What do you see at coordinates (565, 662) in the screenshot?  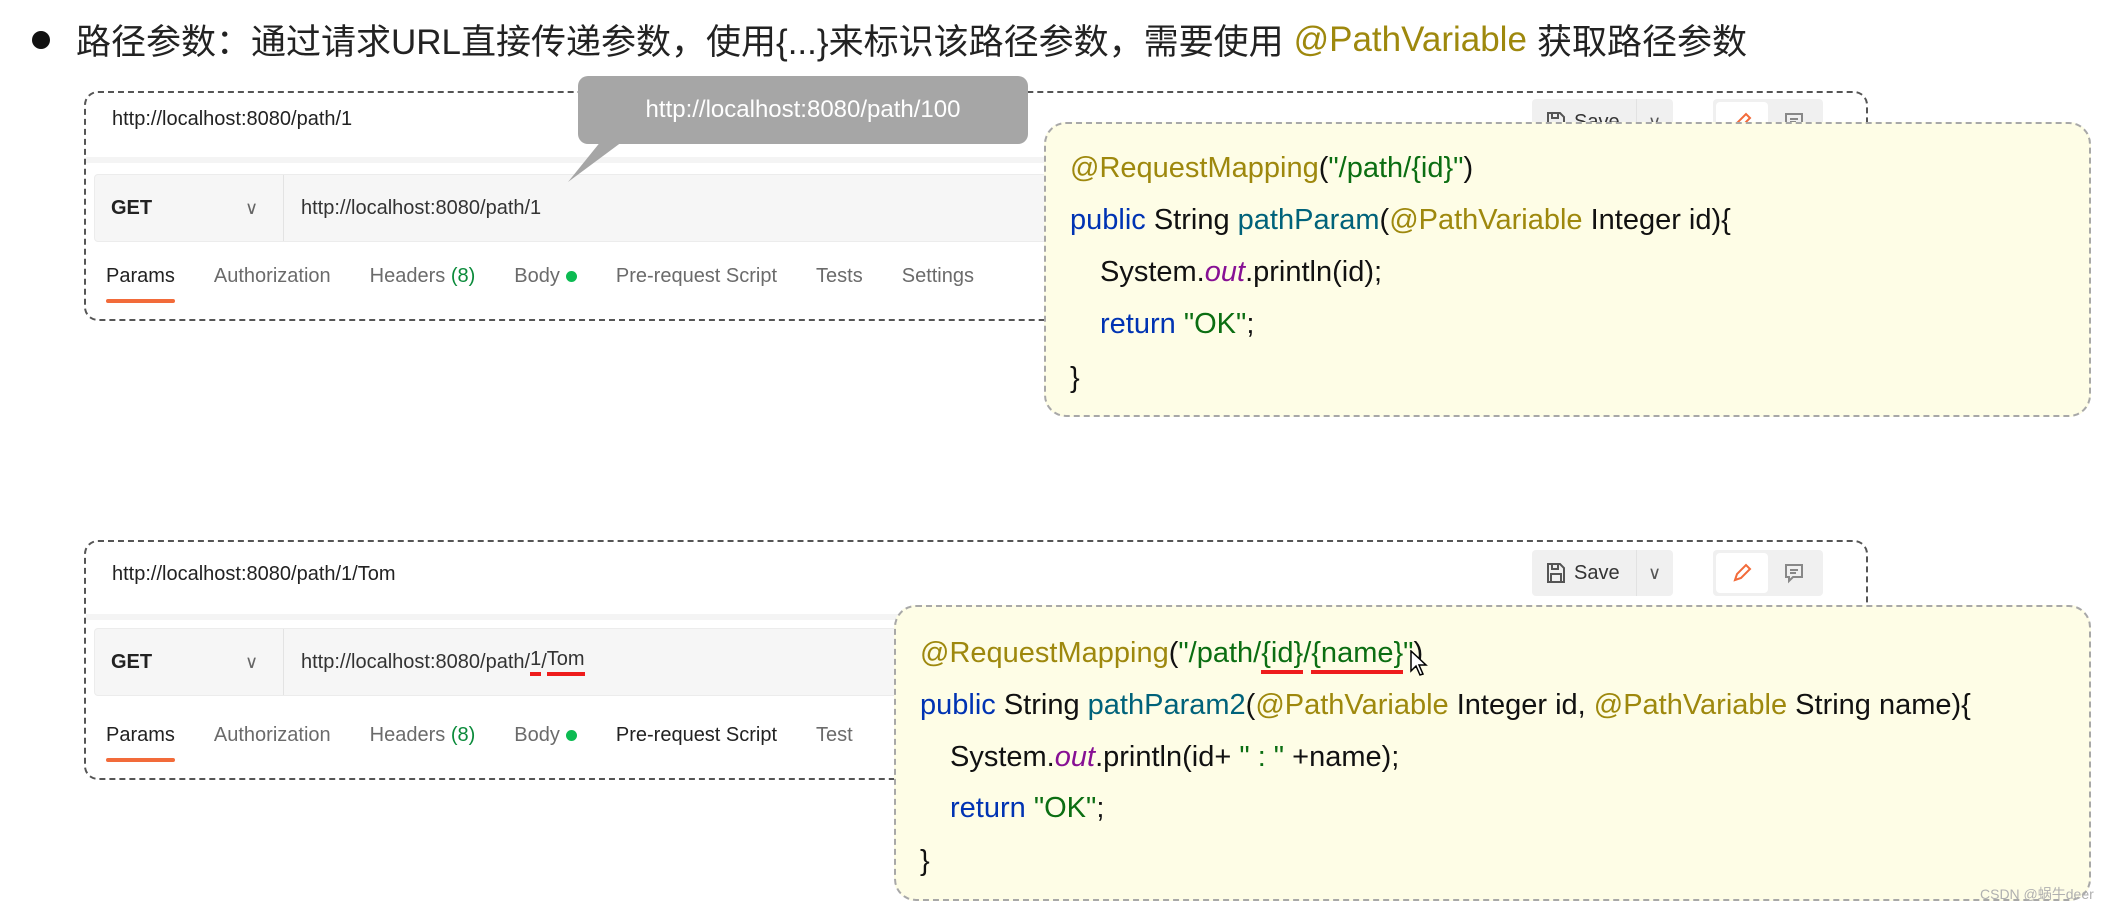 I see `url-name-segment: Tom` at bounding box center [565, 662].